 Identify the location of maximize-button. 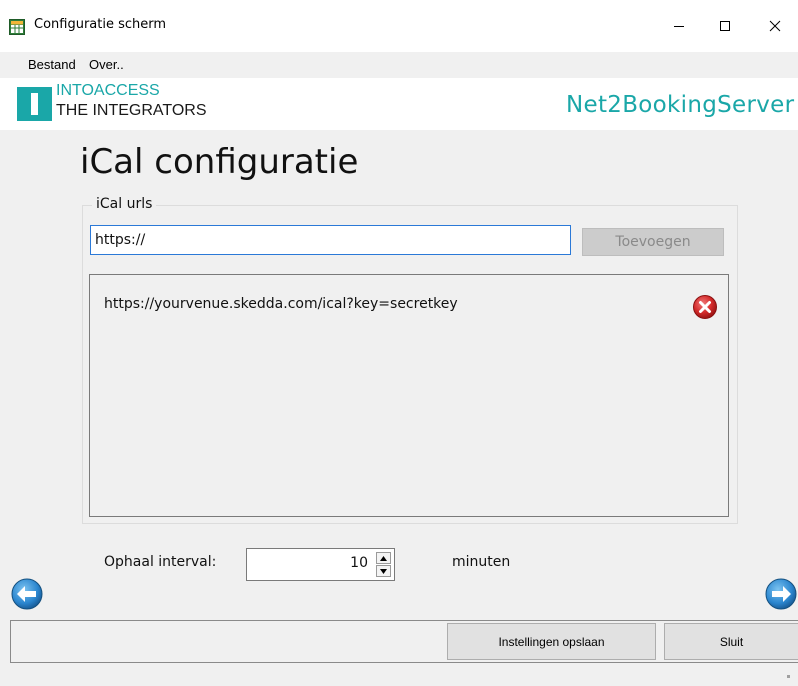
(725, 26).